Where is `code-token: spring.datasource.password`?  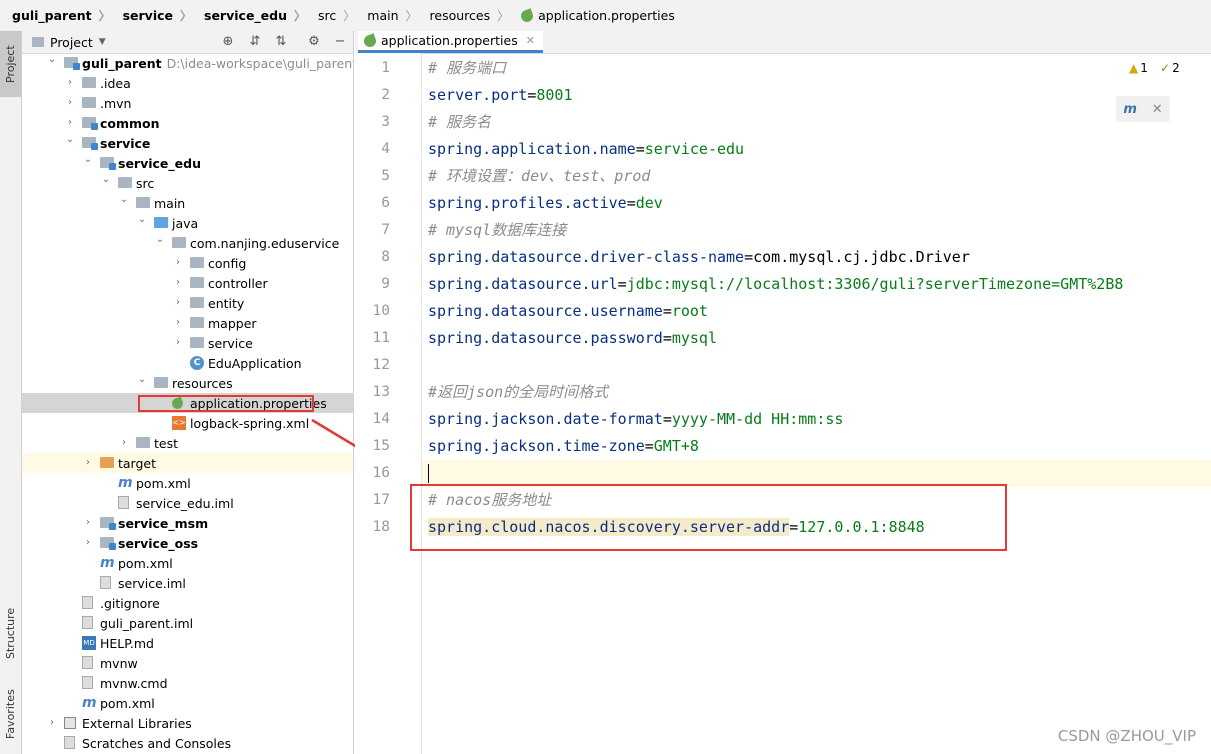 code-token: spring.datasource.password is located at coordinates (545, 338).